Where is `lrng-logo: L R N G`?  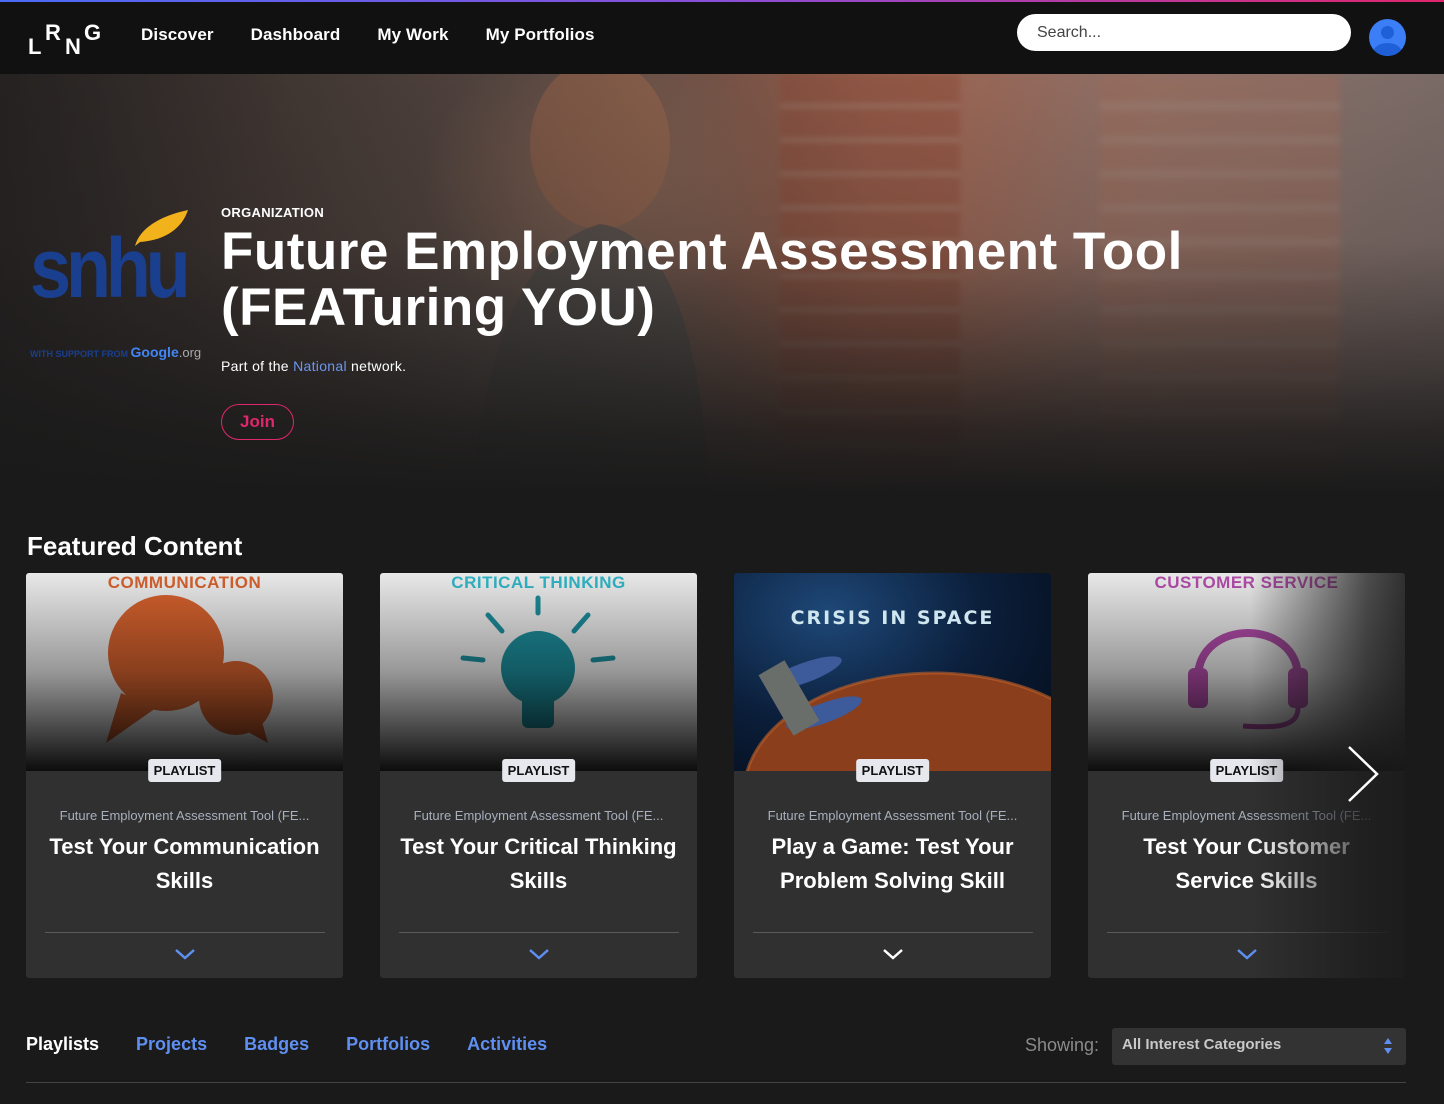
lrng-logo: L R N G is located at coordinates (68, 40).